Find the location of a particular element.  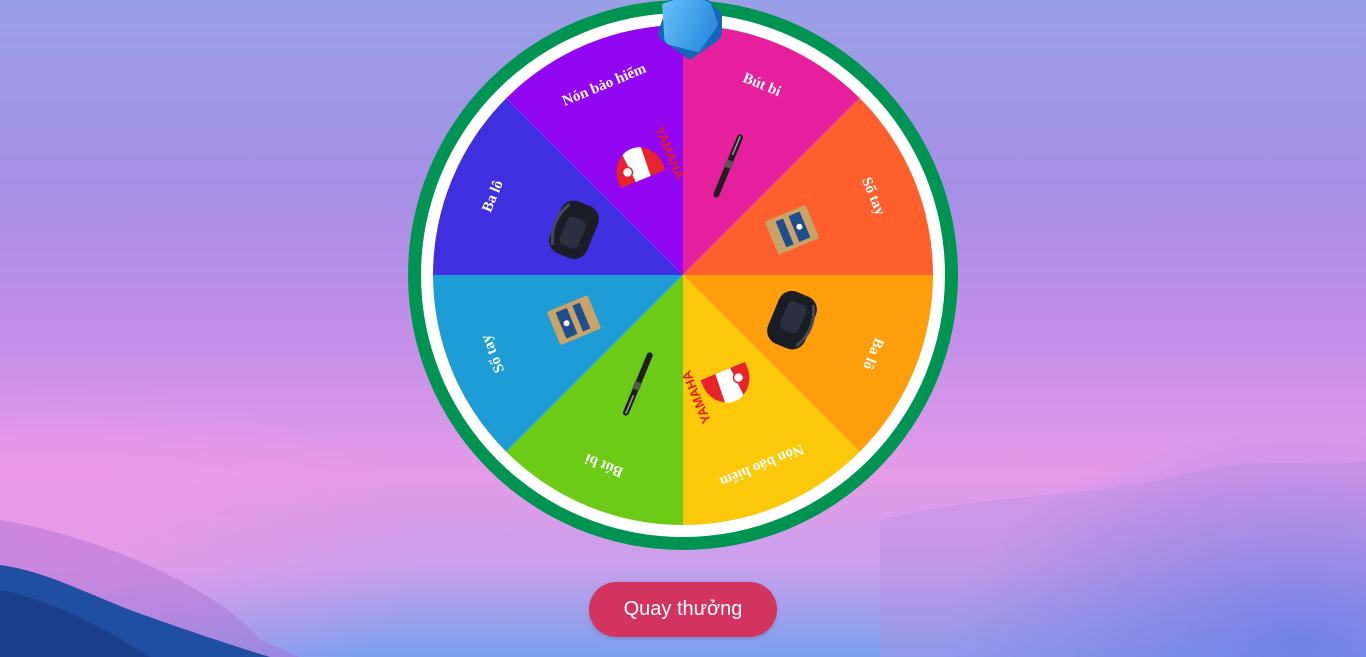

spin-button: Quay thưởng is located at coordinates (683, 609).